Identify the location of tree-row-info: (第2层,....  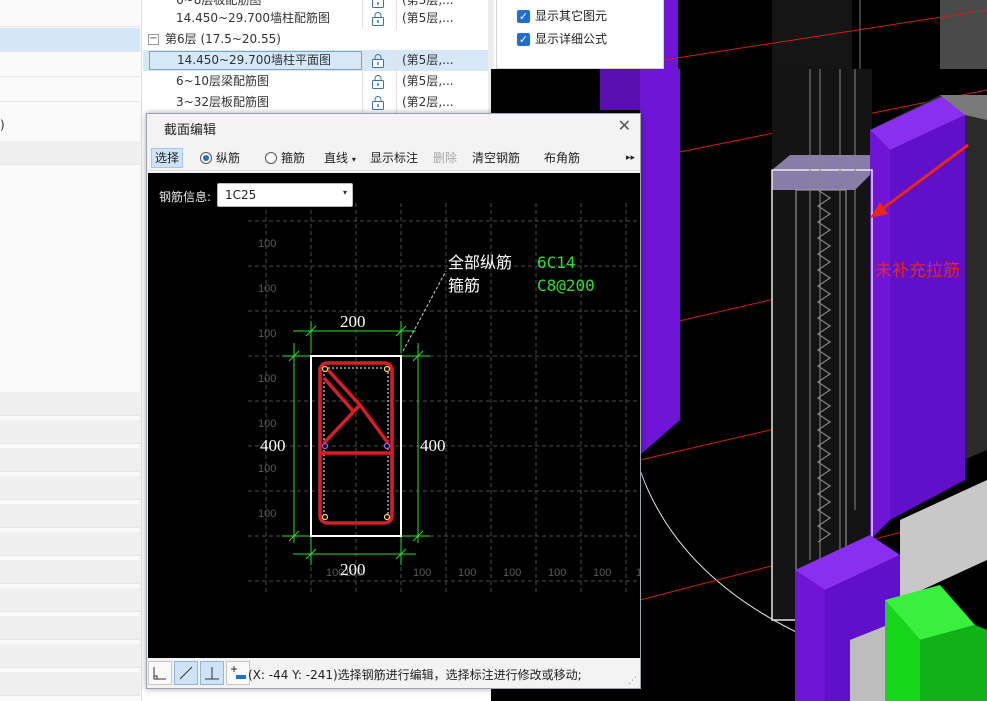
(428, 102).